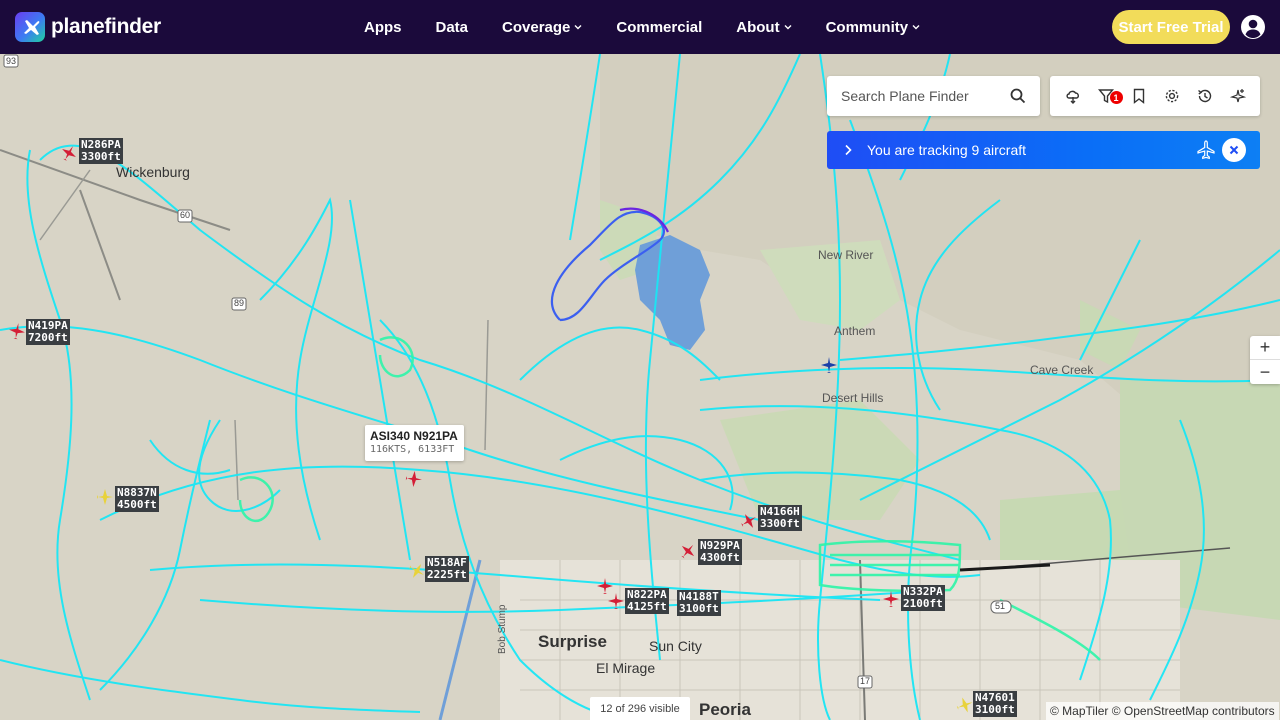 Image resolution: width=1280 pixels, height=720 pixels. I want to click on planefinder-logo-icon, so click(30, 27).